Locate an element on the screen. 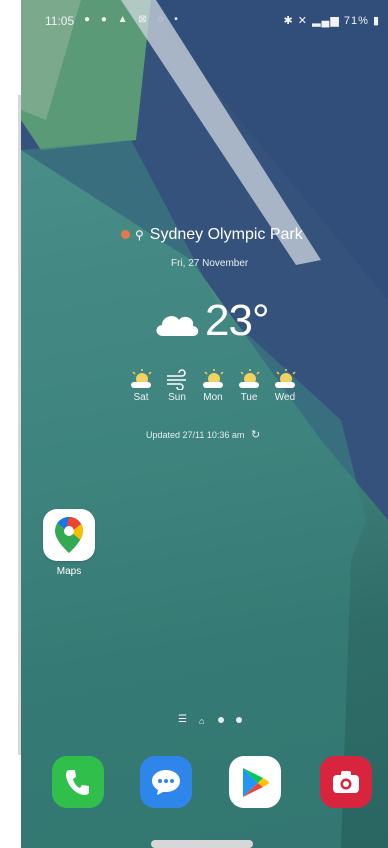 The image size is (388, 848). status-bar: 11:05 ● ● ▲ ⊠ ◌ • ✱ ✕ ▂▄▆ 71% ▮ is located at coordinates (204, 21).